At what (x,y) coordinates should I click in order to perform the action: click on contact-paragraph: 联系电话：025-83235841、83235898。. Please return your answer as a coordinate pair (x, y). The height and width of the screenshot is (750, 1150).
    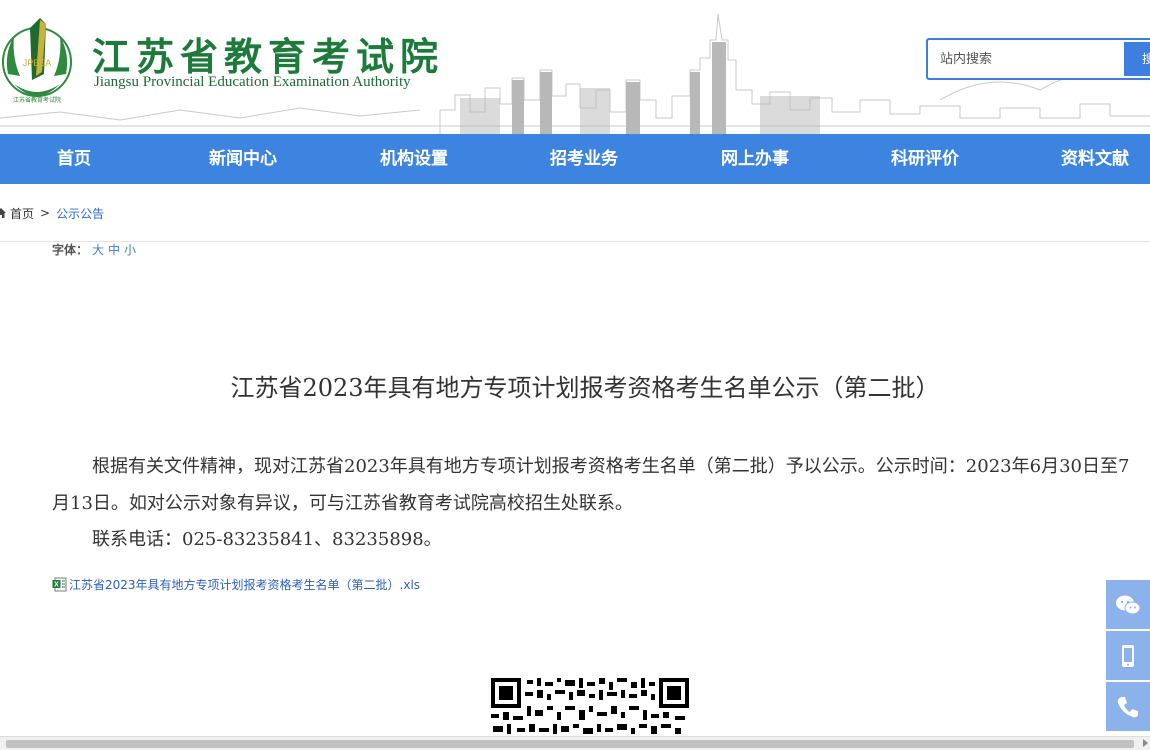
    Looking at the image, I should click on (267, 539).